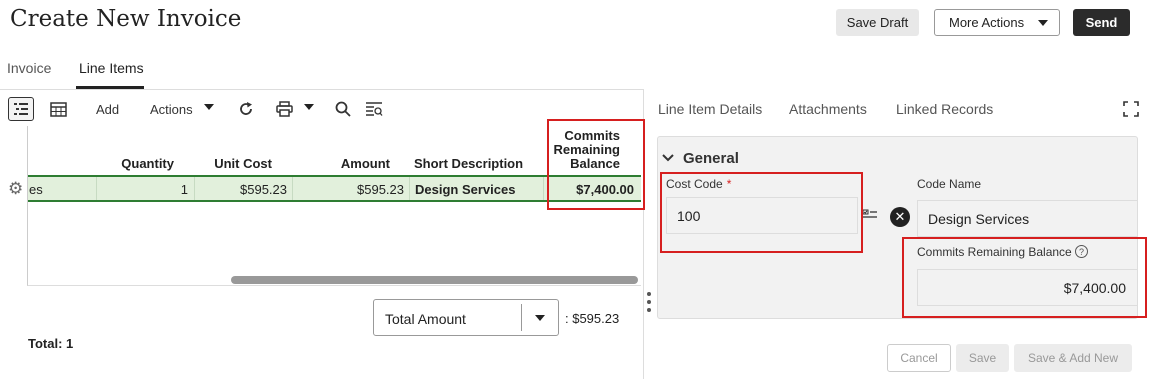 This screenshot has height=379, width=1154. What do you see at coordinates (1027, 218) in the screenshot?
I see `code-name-field: Design Services` at bounding box center [1027, 218].